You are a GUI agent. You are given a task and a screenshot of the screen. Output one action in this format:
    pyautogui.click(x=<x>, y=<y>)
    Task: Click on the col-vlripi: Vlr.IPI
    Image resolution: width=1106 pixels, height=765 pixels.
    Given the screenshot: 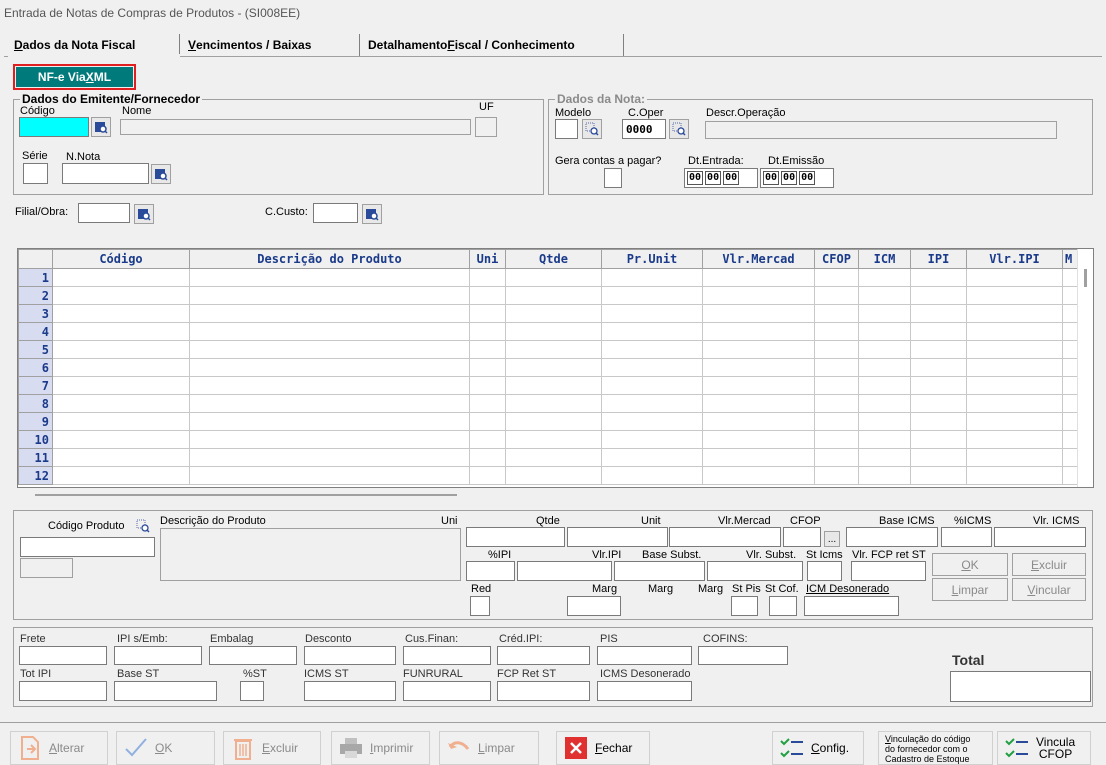 What is the action you would take?
    pyautogui.click(x=1014, y=259)
    